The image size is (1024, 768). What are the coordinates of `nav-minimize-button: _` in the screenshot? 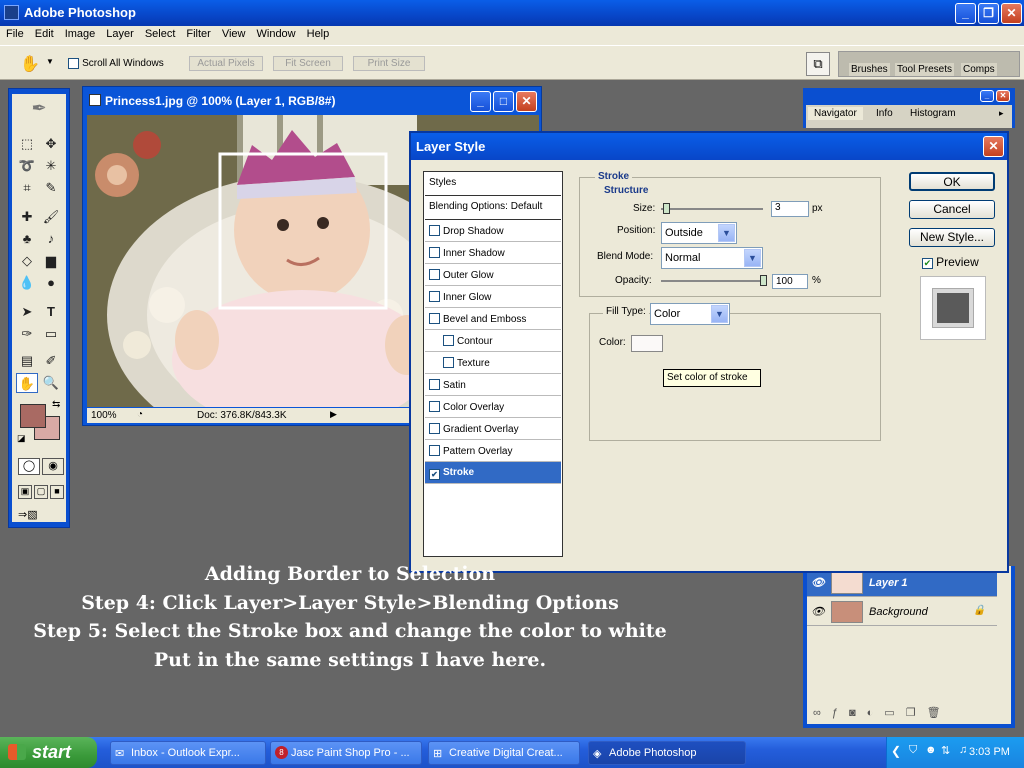 It's located at (987, 96).